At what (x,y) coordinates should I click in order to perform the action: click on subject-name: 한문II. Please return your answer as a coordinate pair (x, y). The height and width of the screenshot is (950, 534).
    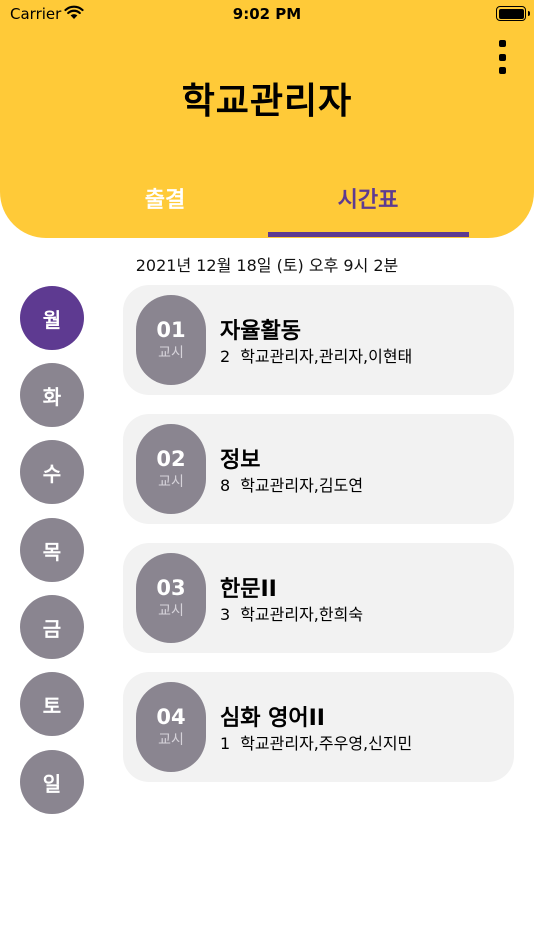
    Looking at the image, I should click on (248, 589).